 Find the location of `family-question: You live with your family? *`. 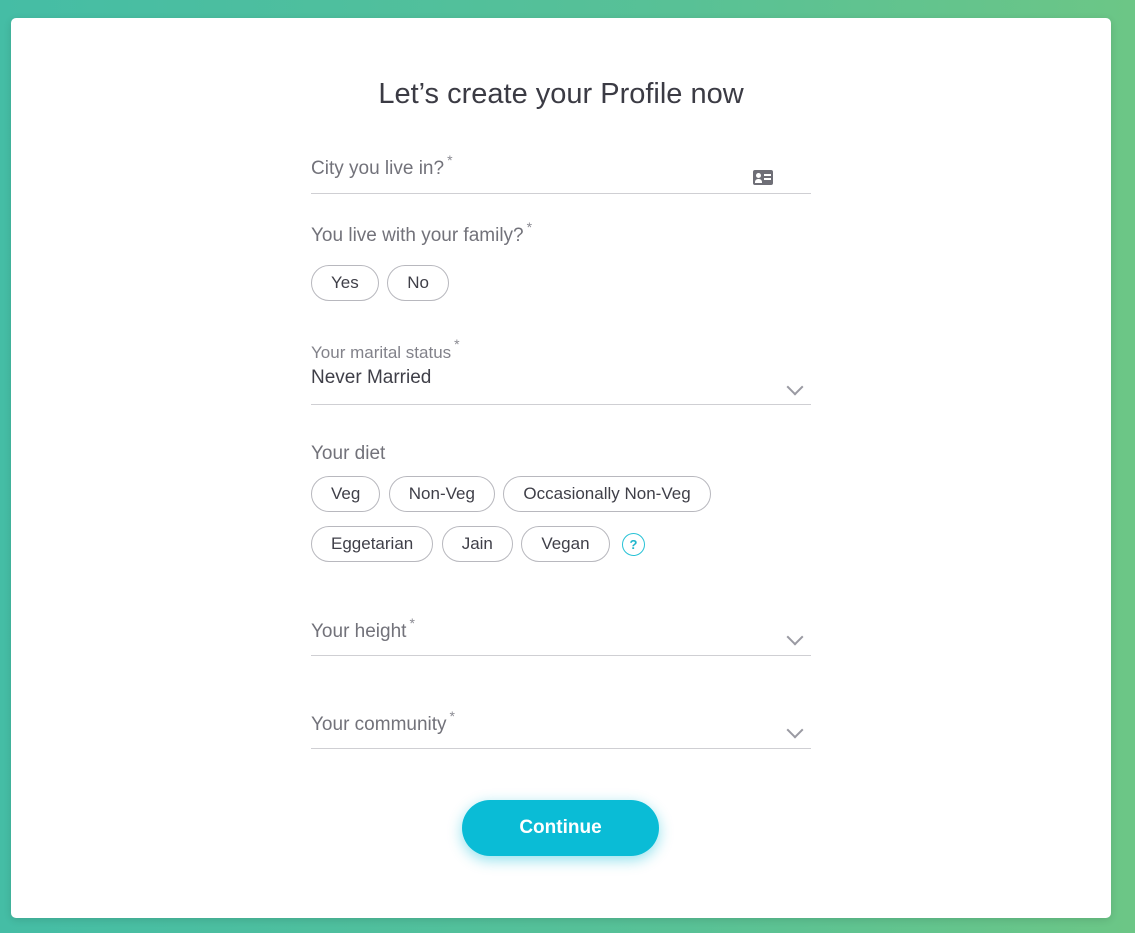

family-question: You live with your family? * is located at coordinates (561, 233).